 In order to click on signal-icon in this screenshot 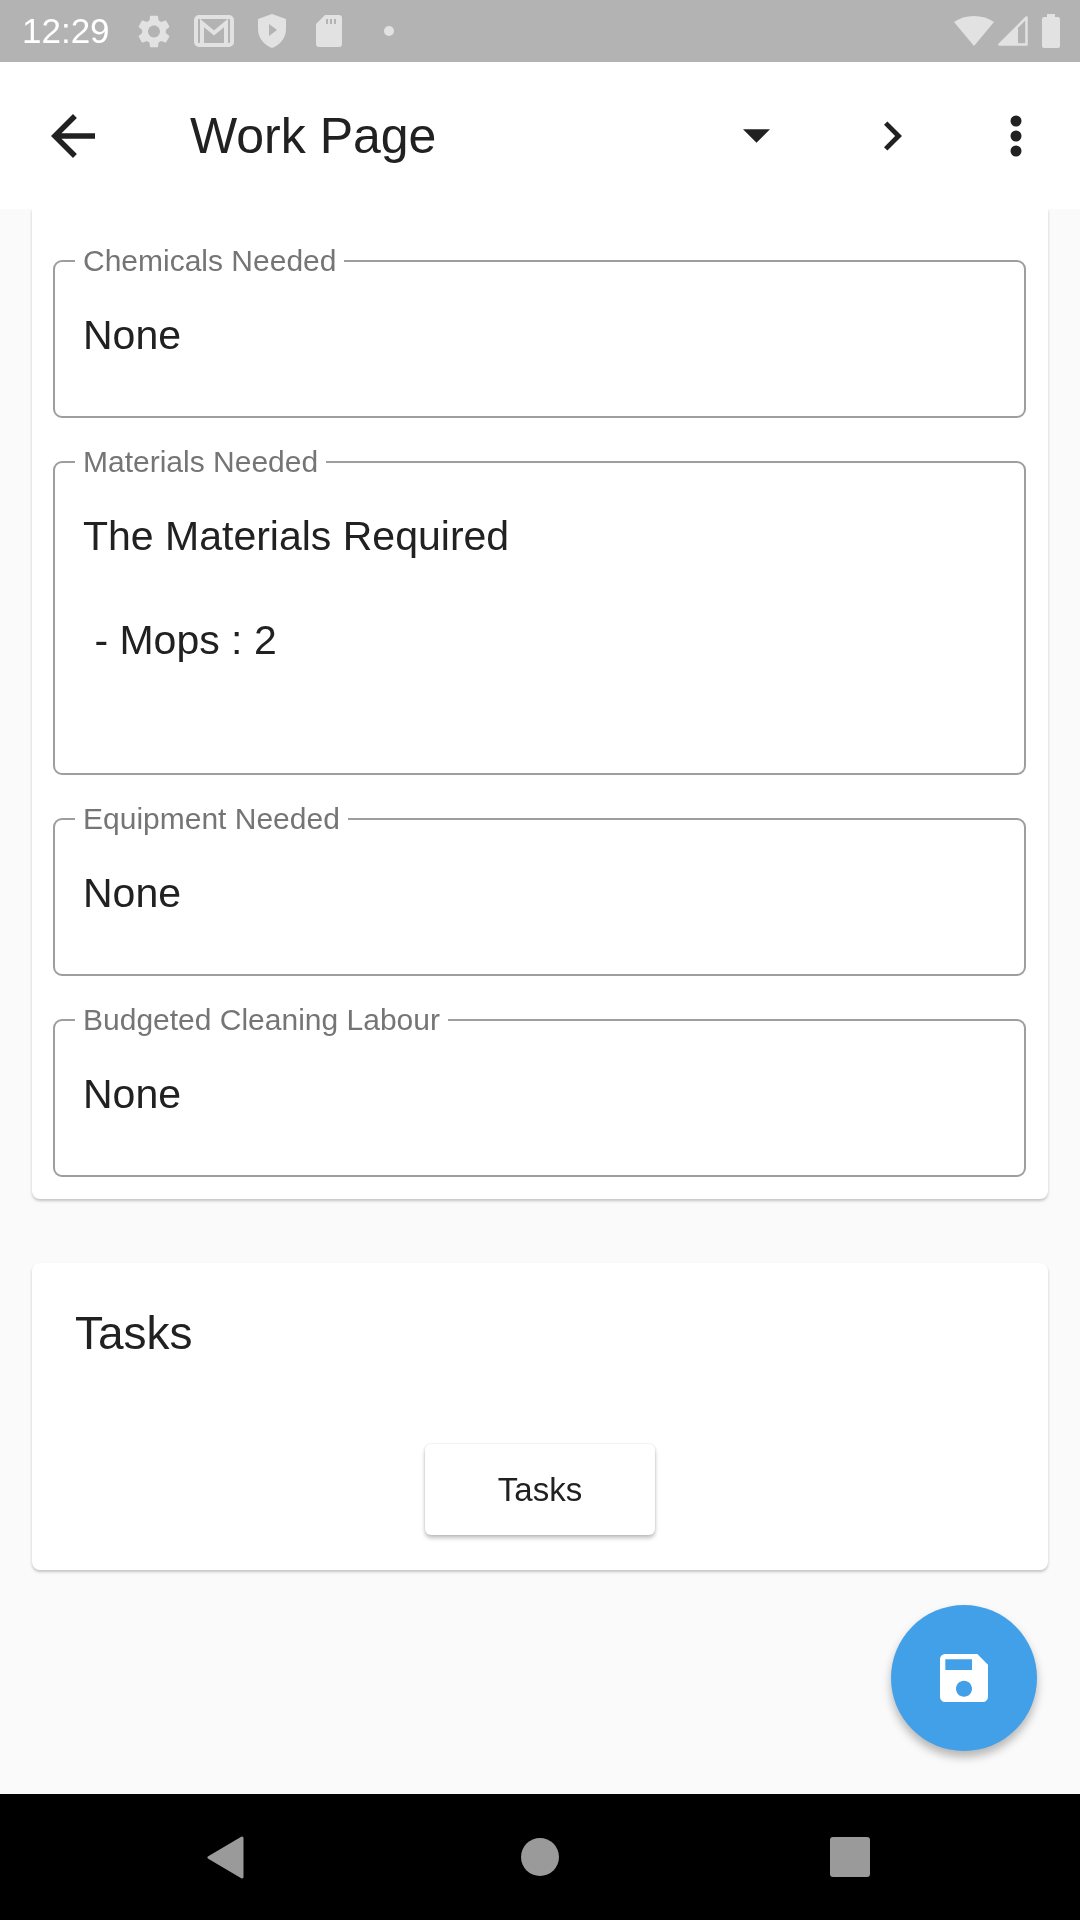, I will do `click(1013, 31)`.